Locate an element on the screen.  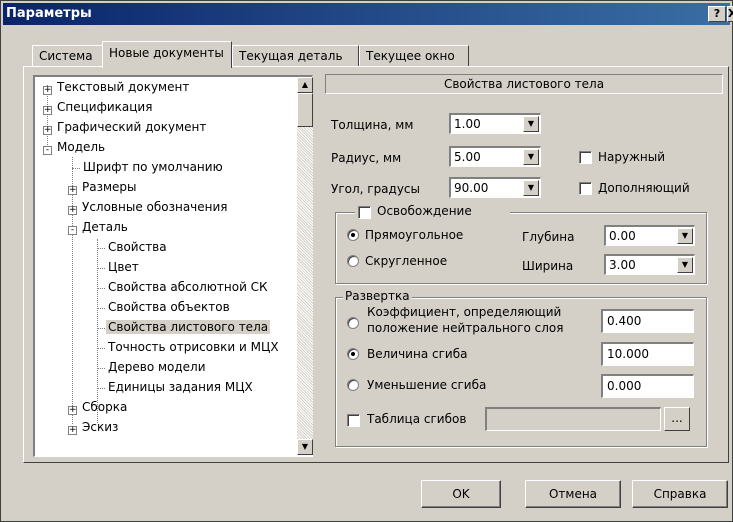
relief-round-label: Скругленное is located at coordinates (406, 261).